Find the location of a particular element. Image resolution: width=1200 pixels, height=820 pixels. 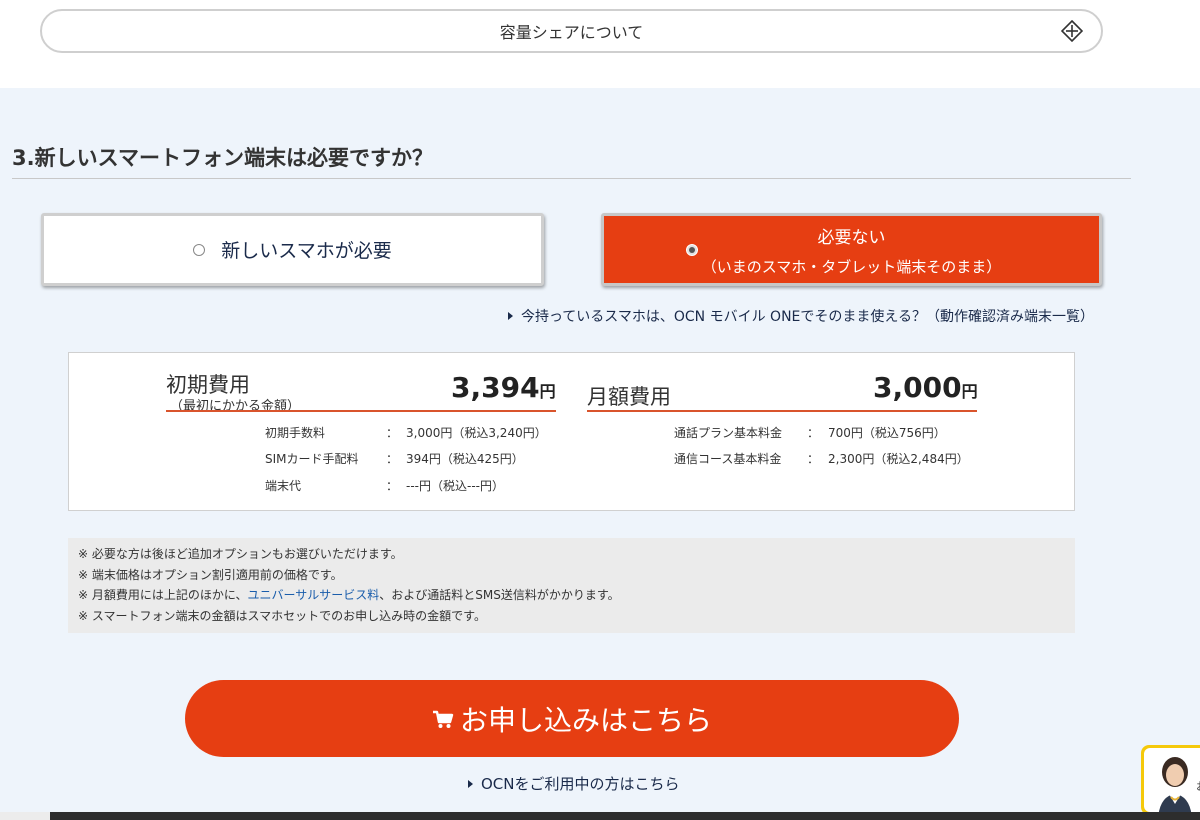

note-item: ※ スマートフォン端末の金額はスマホセットでのお申し込み時の金額です。 is located at coordinates (282, 615).